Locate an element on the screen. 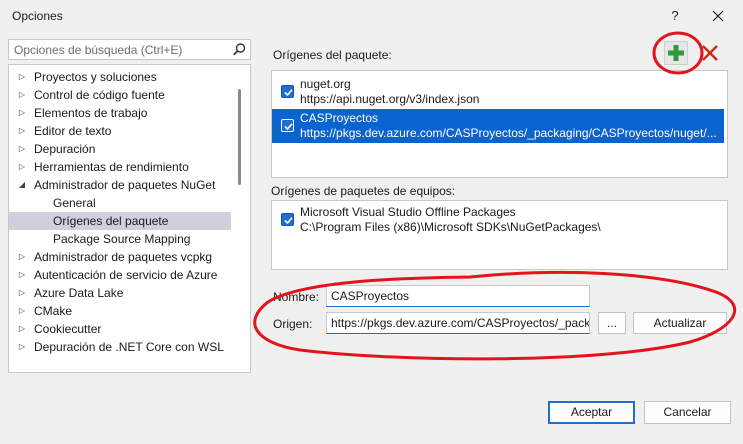 The width and height of the screenshot is (743, 444). tree-item-elementos-de-trabajo: ▷ Elementos de trabajo is located at coordinates (120, 113).